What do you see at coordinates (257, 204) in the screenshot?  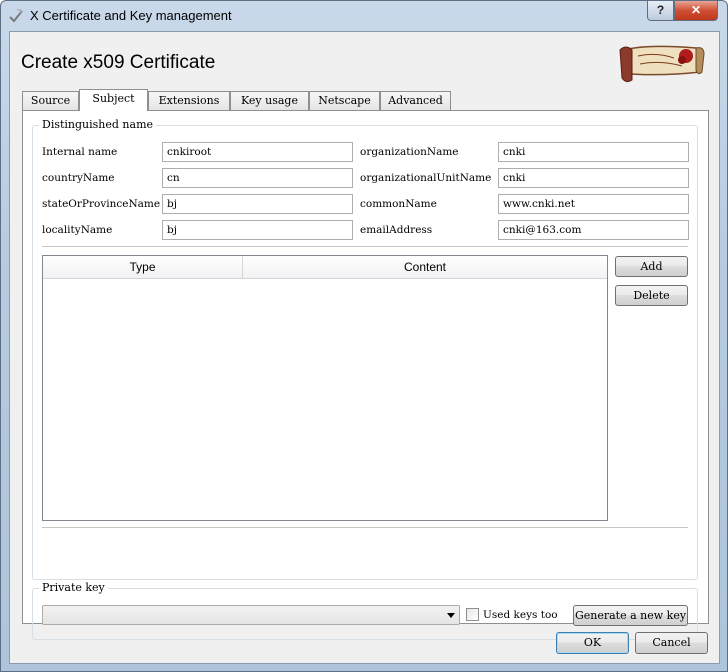 I see `state-or-province-name-input: bj` at bounding box center [257, 204].